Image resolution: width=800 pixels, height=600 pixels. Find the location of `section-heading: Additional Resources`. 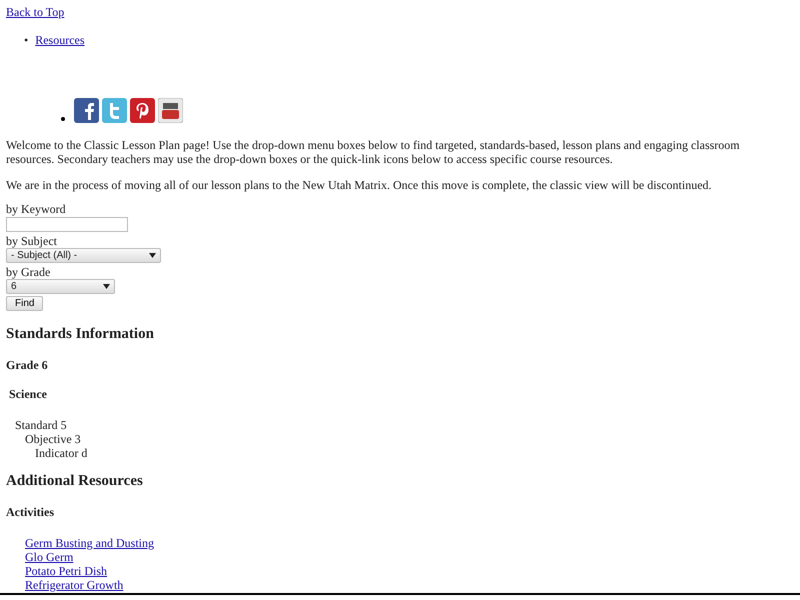

section-heading: Additional Resources is located at coordinates (75, 481).